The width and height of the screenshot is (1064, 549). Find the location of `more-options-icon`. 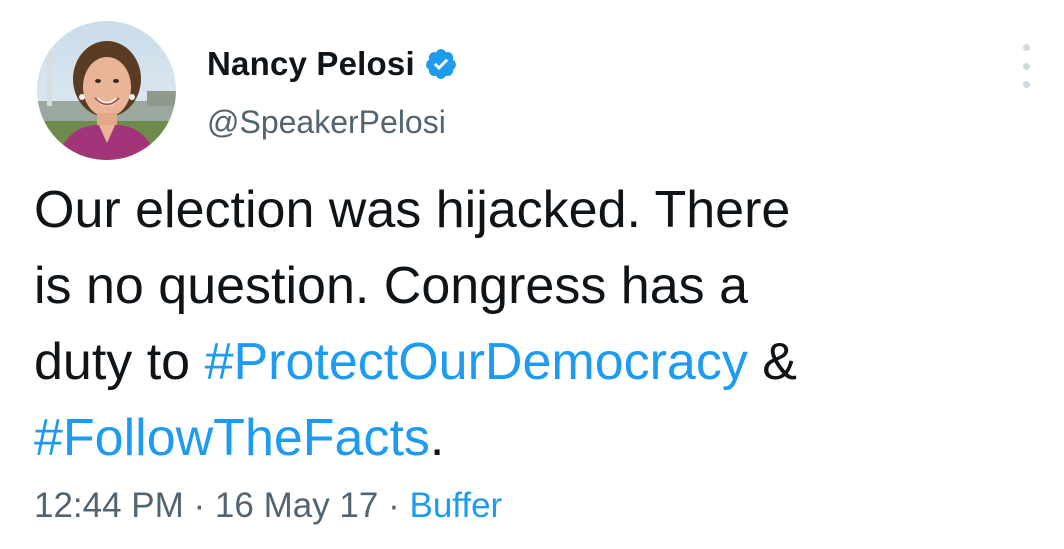

more-options-icon is located at coordinates (1026, 66).